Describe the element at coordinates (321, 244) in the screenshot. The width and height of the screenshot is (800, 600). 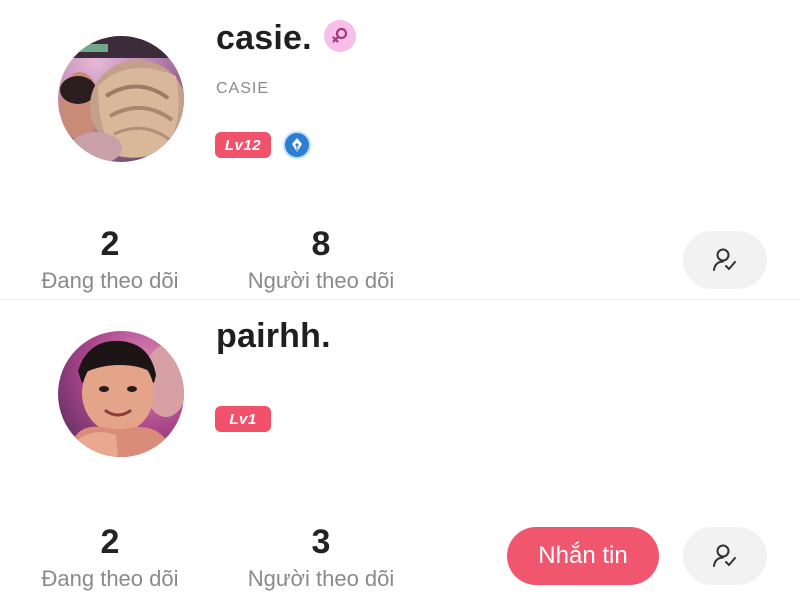
I see `followers-count: 8` at that location.